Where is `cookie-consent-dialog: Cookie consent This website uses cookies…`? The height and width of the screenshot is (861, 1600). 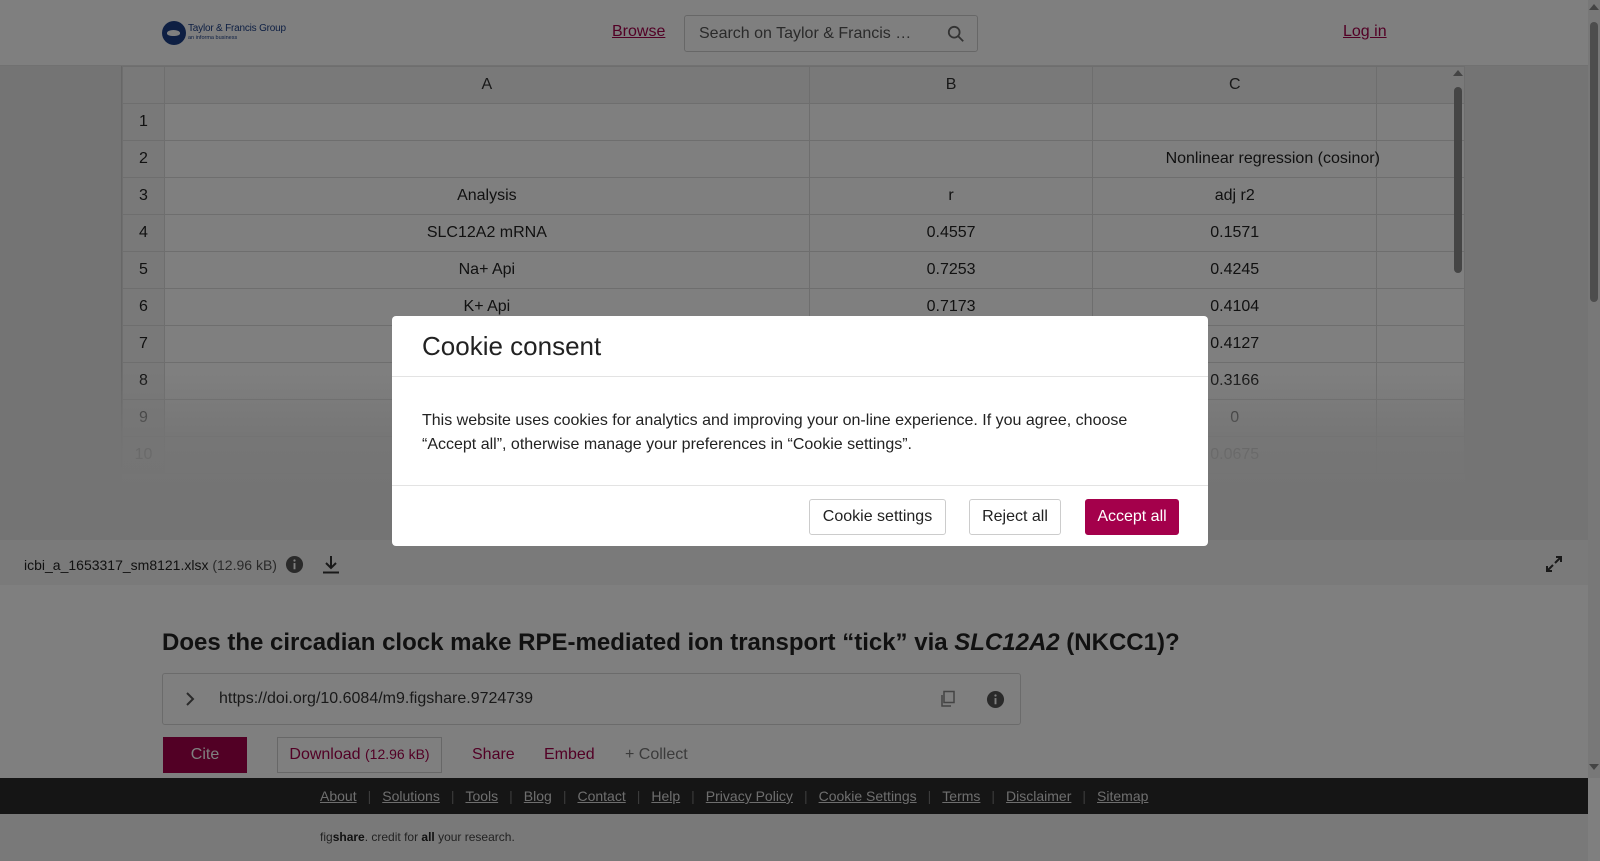 cookie-consent-dialog: Cookie consent This website uses cookies… is located at coordinates (800, 431).